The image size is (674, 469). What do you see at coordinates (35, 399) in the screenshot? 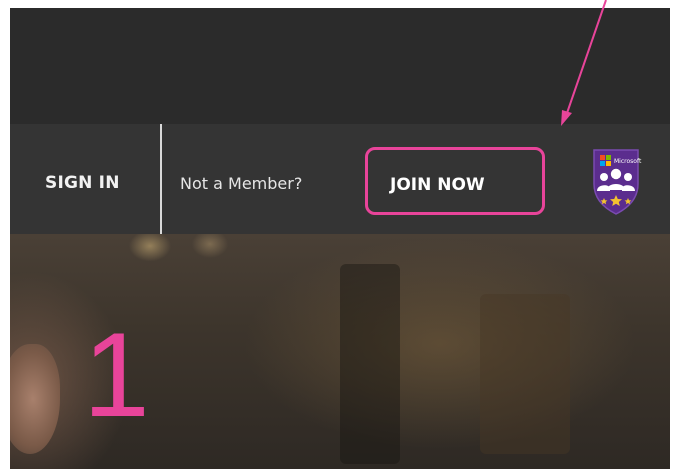
I see `hero-person-ear` at bounding box center [35, 399].